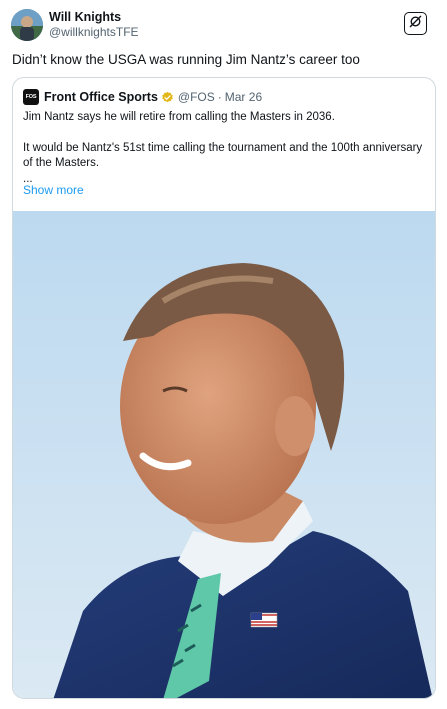 This screenshot has width=447, height=709. Describe the element at coordinates (243, 97) in the screenshot. I see `quoted-date: Mar 26` at that location.